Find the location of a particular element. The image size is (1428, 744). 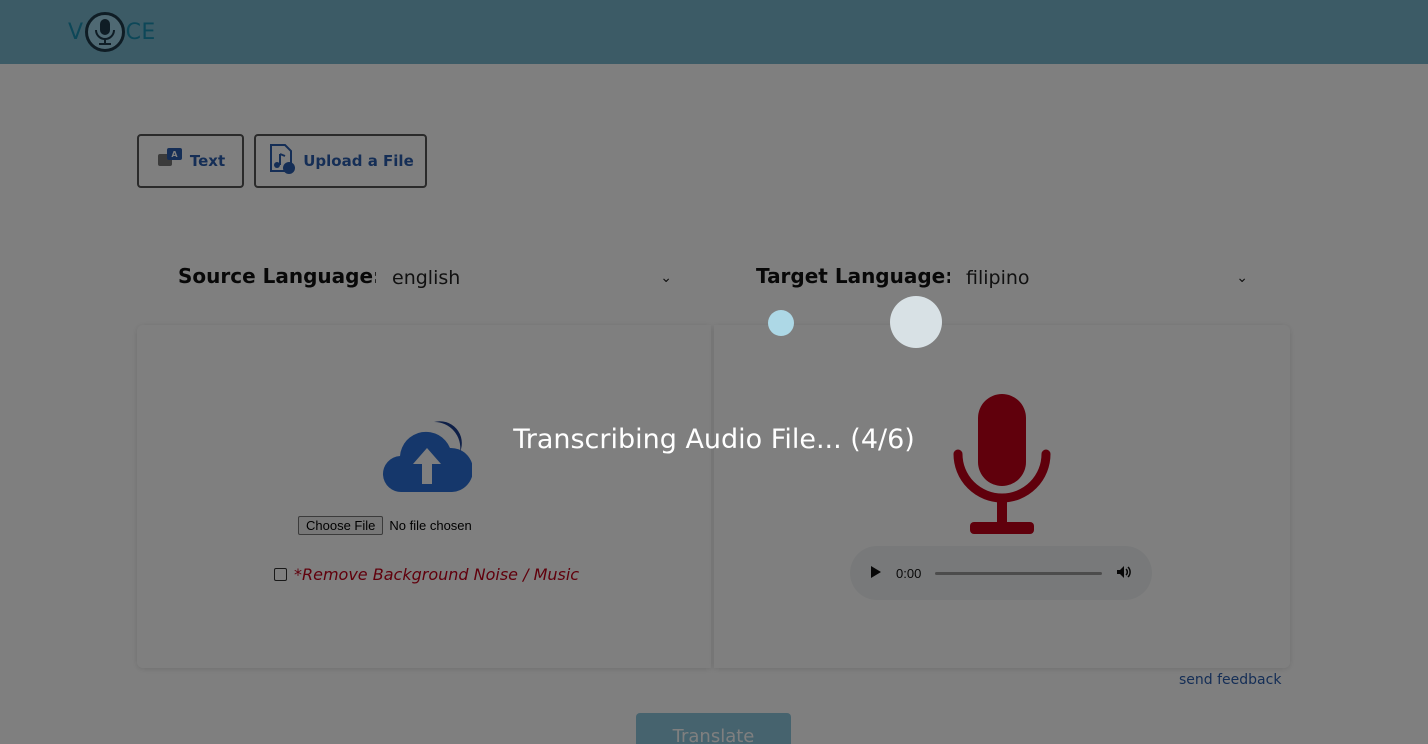

transcribing-status: Transcribing Audio File... (4/6) is located at coordinates (714, 439).